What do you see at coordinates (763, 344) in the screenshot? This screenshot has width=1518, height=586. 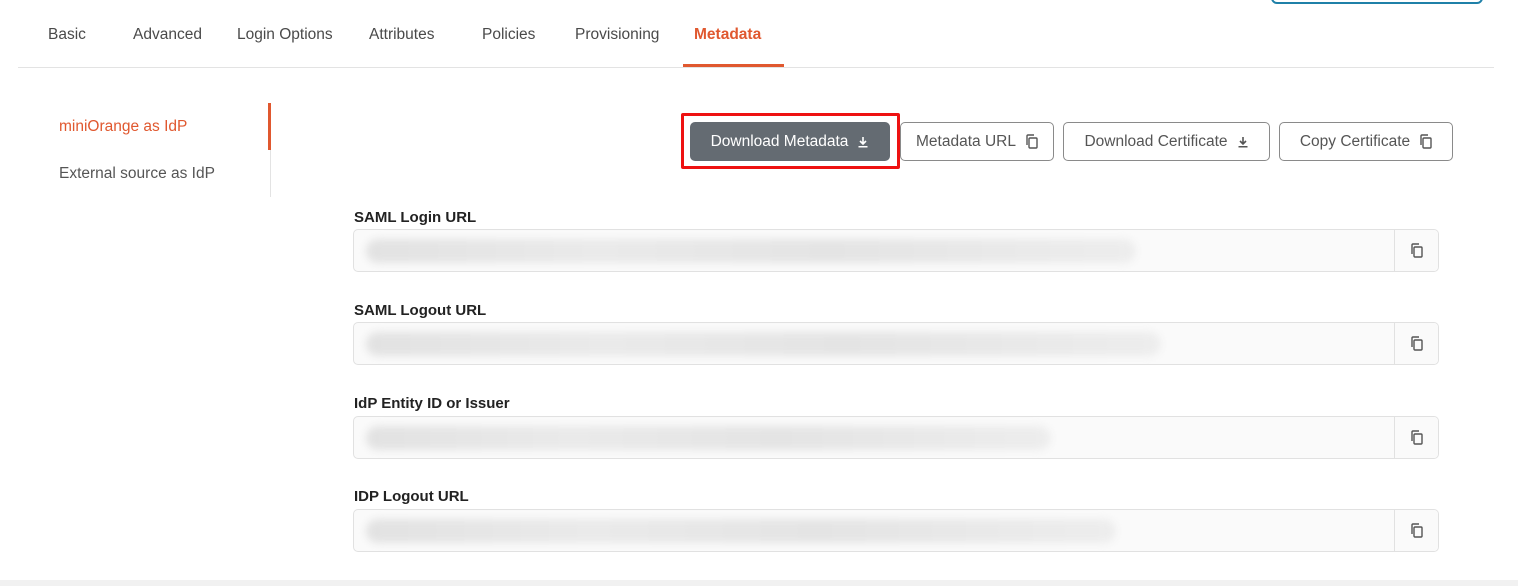 I see `saml-logout-url-value` at bounding box center [763, 344].